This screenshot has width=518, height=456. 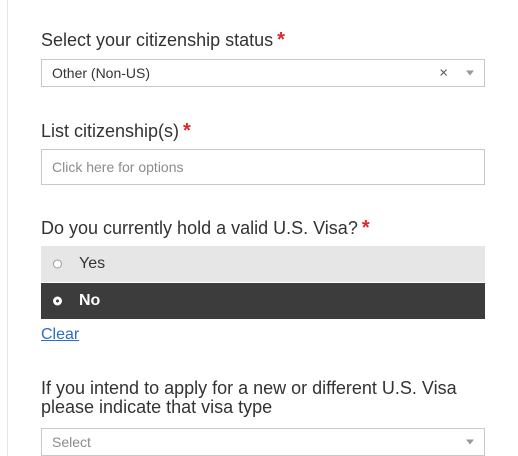 I want to click on citizenship-status-value: Other (Non-US), so click(x=101, y=73).